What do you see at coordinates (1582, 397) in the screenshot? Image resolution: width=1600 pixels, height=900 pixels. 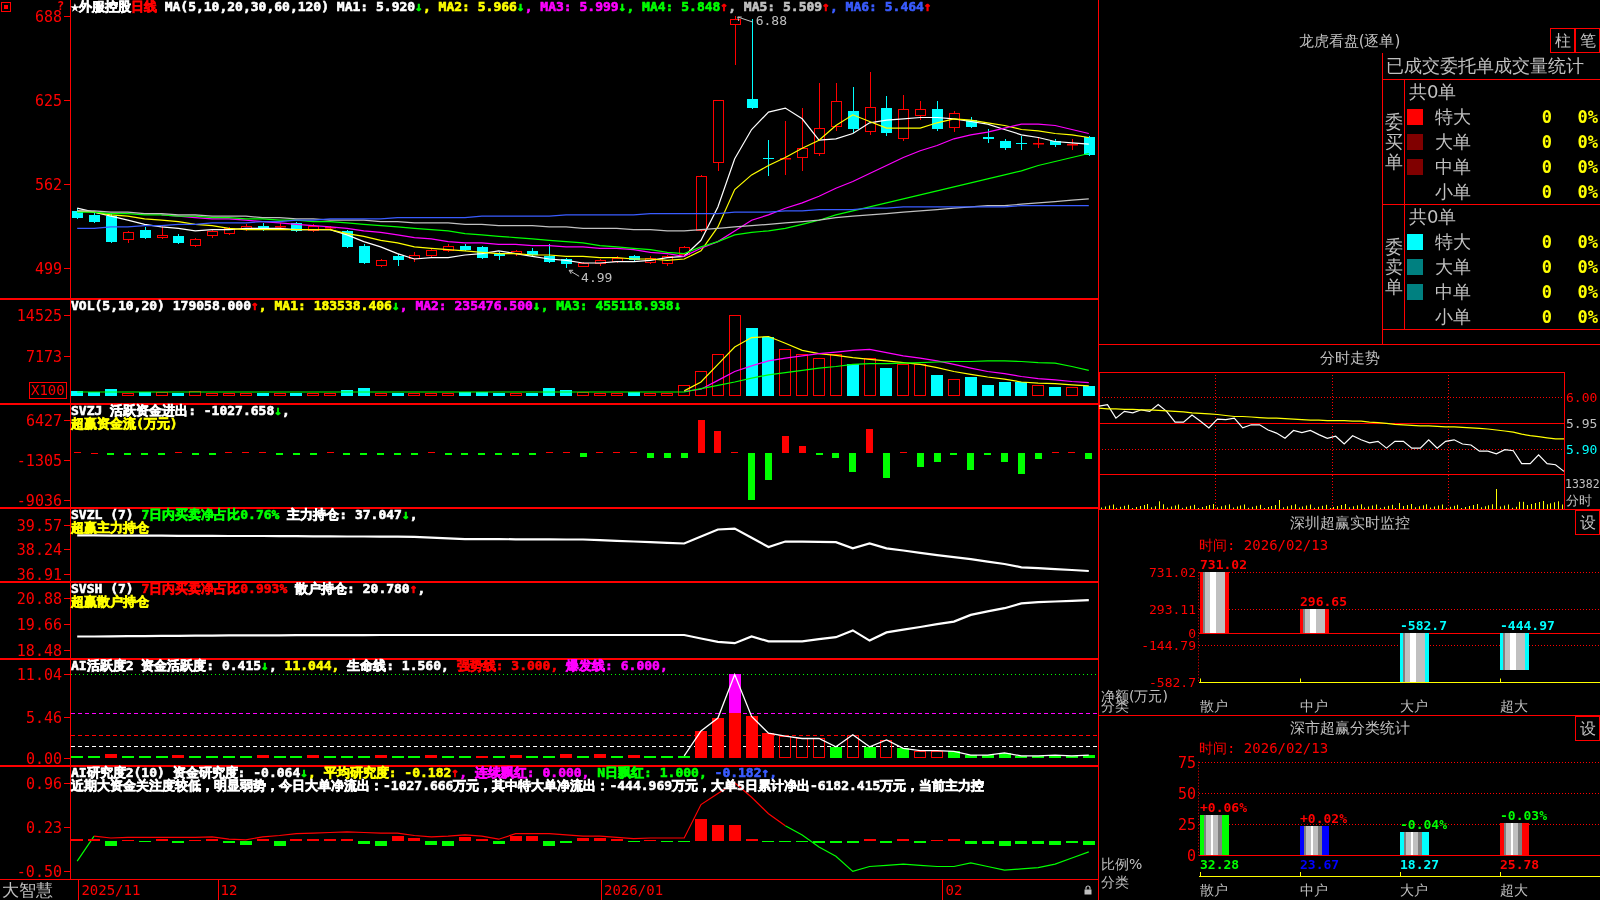 I see `axis-label: 6.00` at bounding box center [1582, 397].